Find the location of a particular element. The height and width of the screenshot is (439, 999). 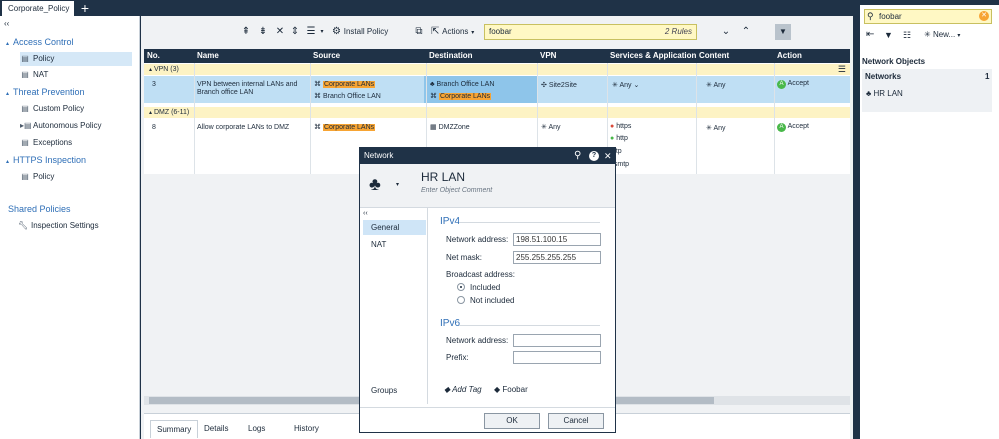

install-policy-button: ⚙ Install Policy is located at coordinates (372, 32).